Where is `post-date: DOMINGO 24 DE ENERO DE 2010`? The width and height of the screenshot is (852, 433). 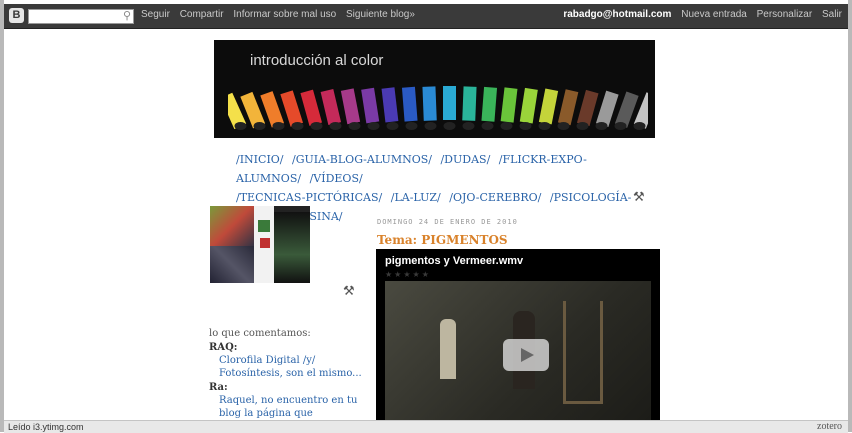 post-date: DOMINGO 24 DE ENERO DE 2010 is located at coordinates (447, 222).